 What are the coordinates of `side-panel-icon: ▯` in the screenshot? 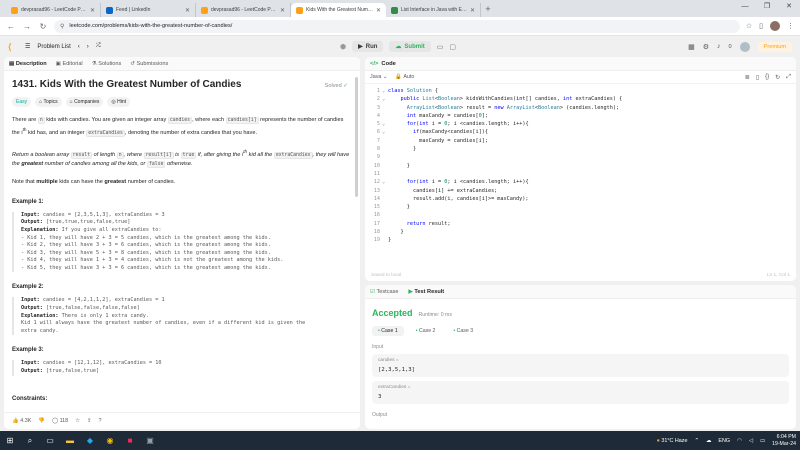 It's located at (761, 26).